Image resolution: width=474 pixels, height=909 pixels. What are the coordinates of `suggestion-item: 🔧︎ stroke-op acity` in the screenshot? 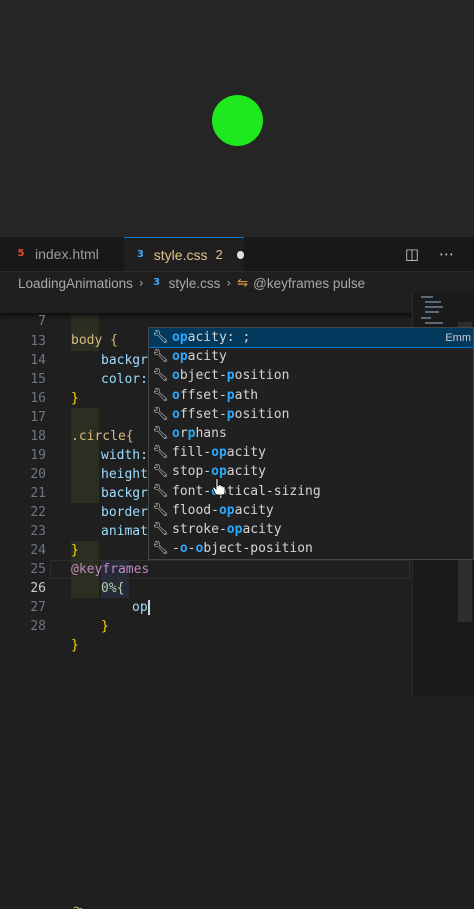 It's located at (311, 529).